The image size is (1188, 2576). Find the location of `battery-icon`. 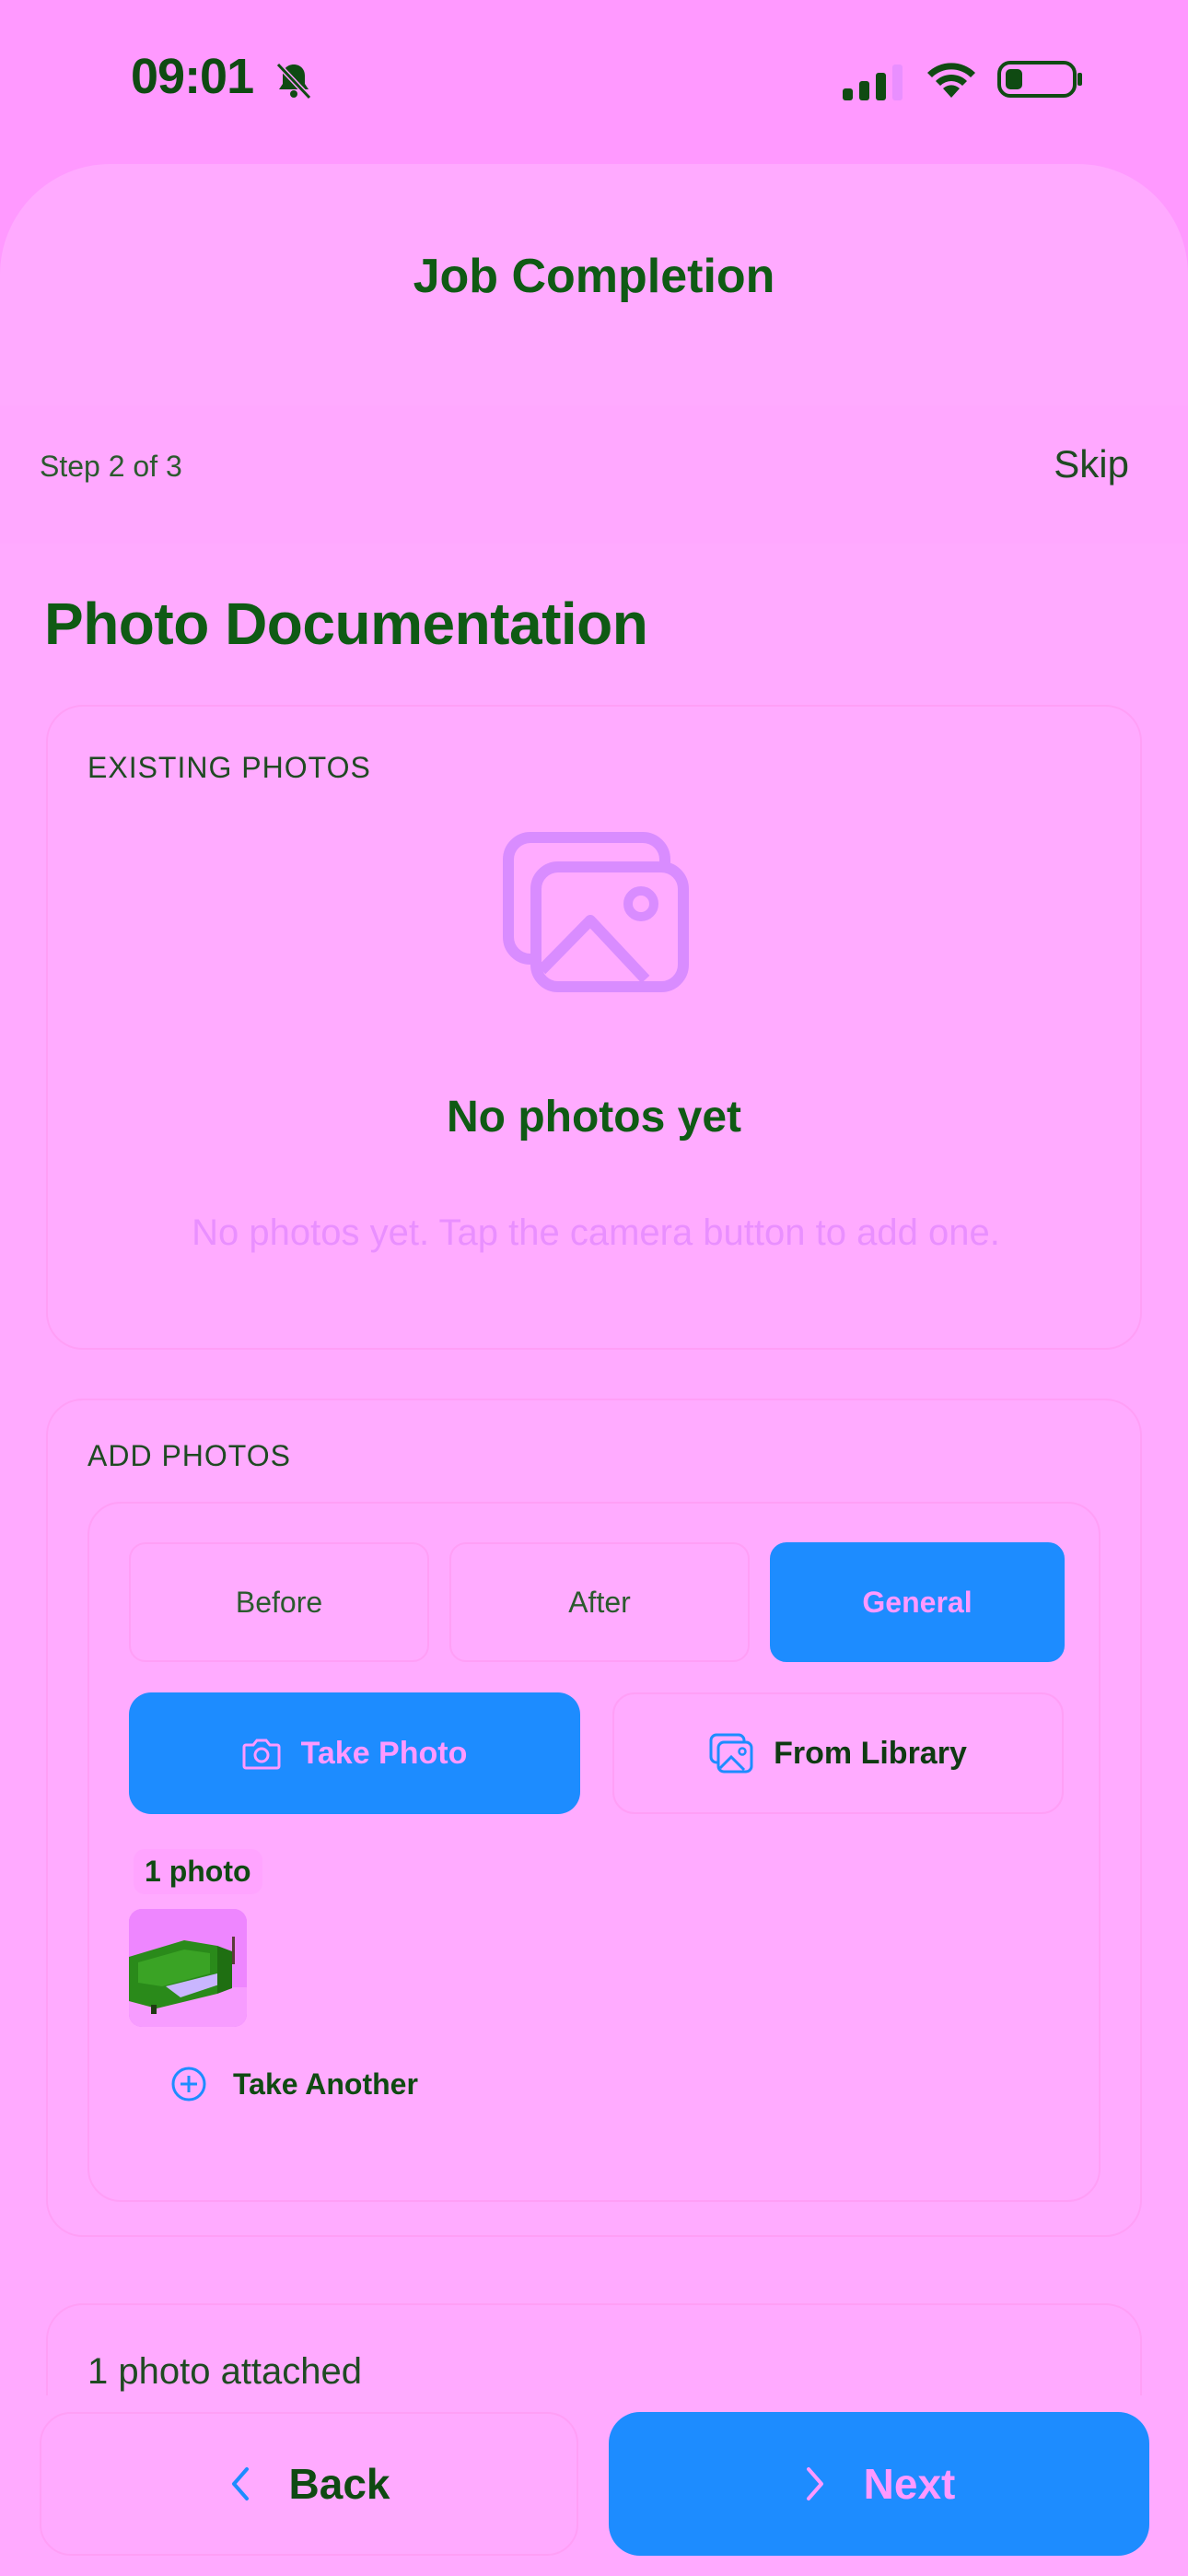

battery-icon is located at coordinates (1039, 79).